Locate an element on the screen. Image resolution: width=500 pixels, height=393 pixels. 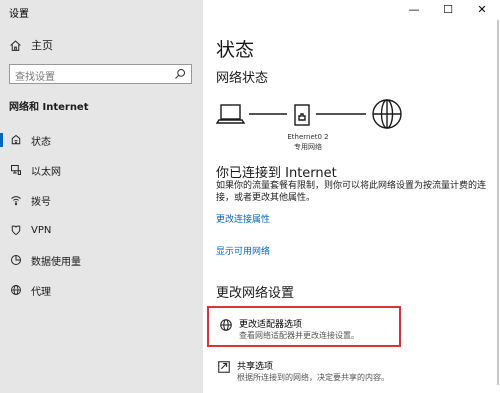
search-input is located at coordinates (85, 77).